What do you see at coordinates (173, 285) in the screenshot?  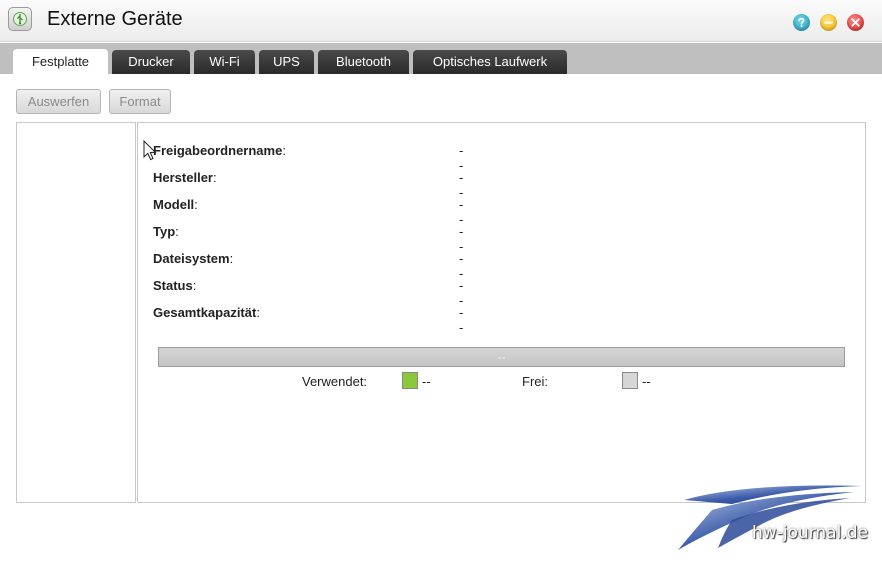 I see `detail-label: Status` at bounding box center [173, 285].